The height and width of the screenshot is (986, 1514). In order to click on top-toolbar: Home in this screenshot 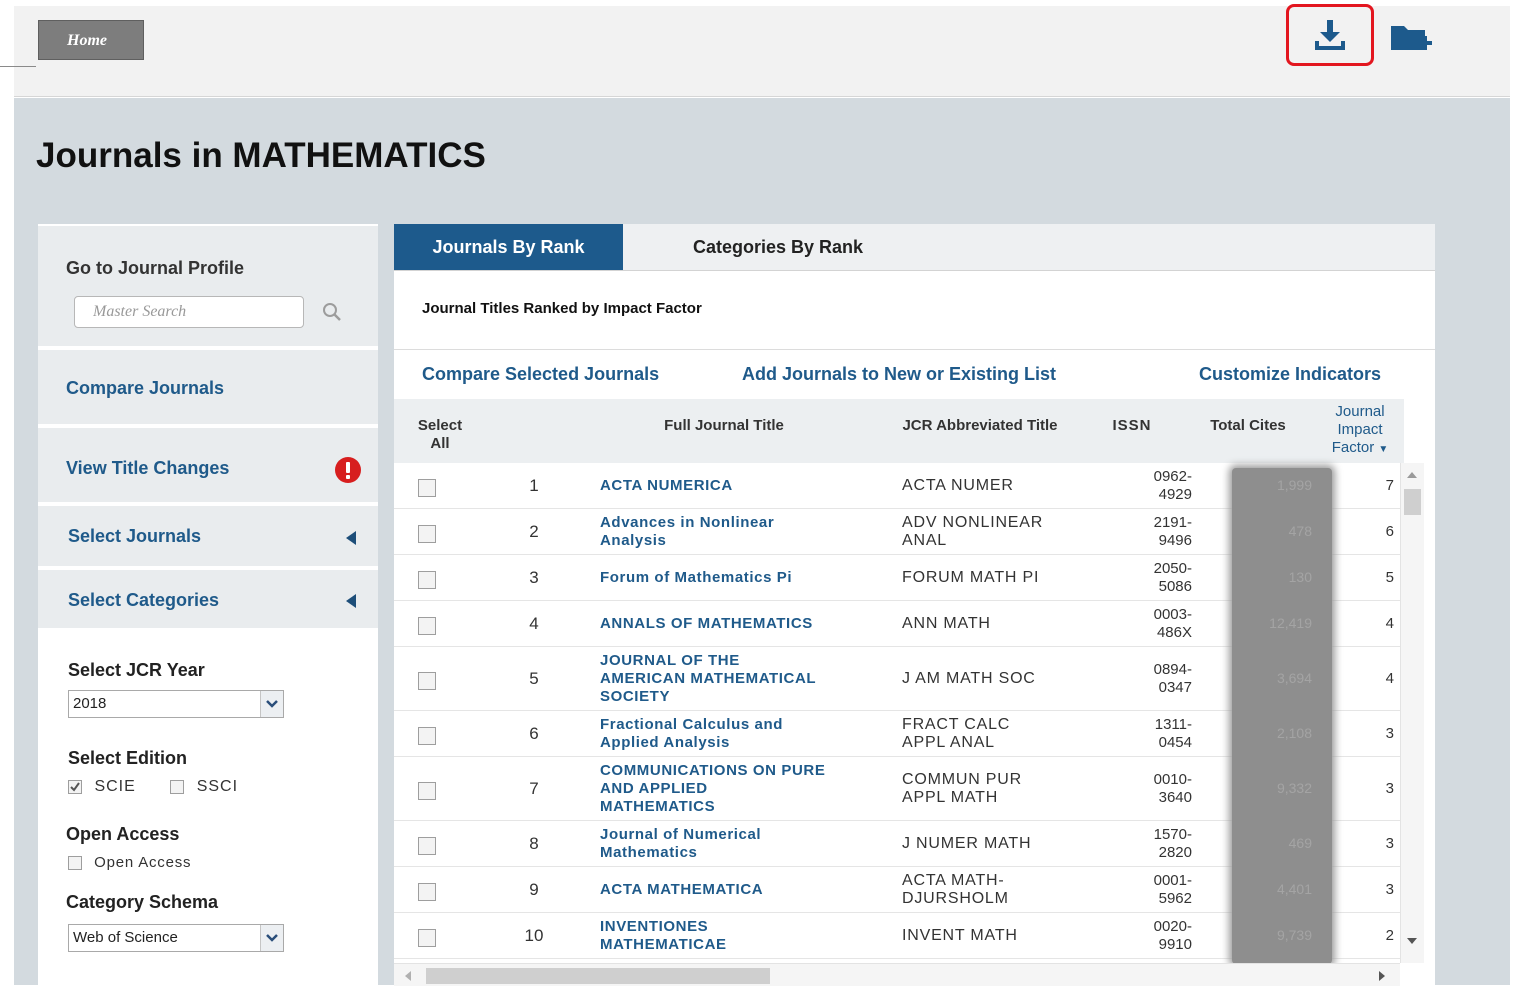, I will do `click(762, 50)`.